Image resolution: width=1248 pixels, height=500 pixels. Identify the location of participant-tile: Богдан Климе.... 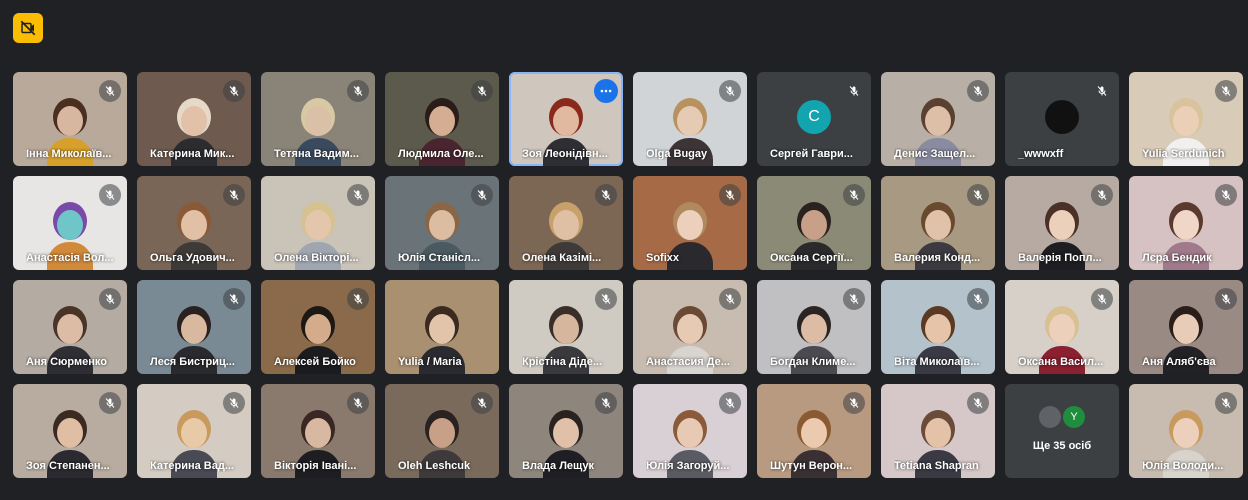
(814, 327).